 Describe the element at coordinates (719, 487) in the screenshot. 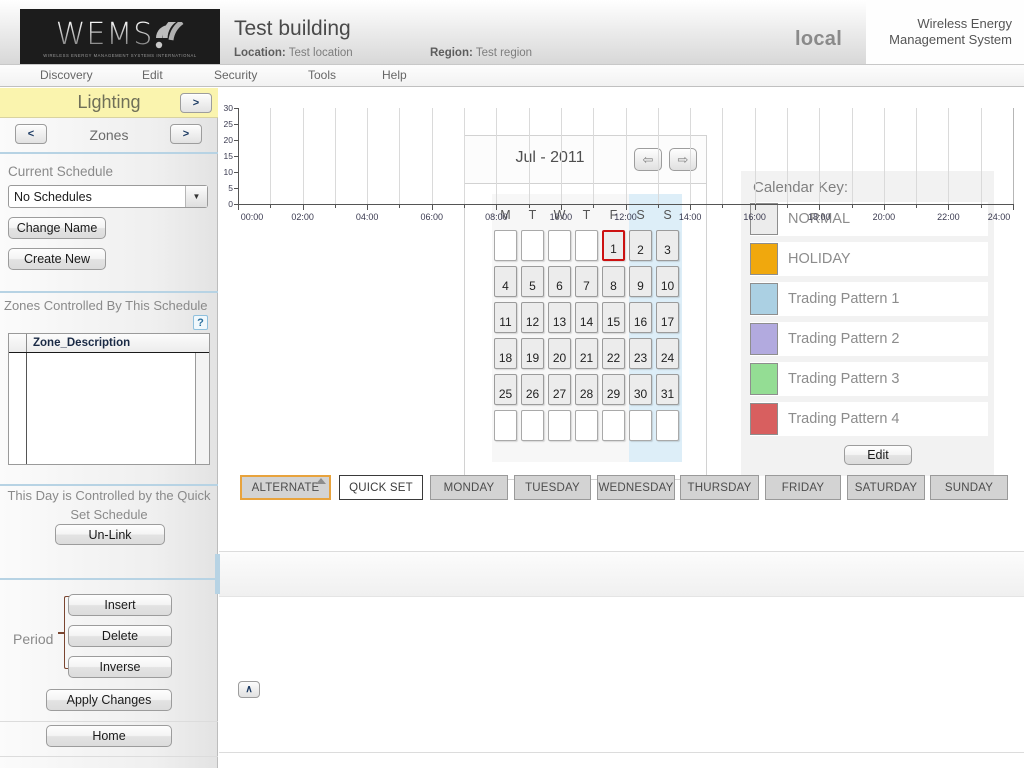

I see `day-tab-thursday: THURSDAY` at that location.